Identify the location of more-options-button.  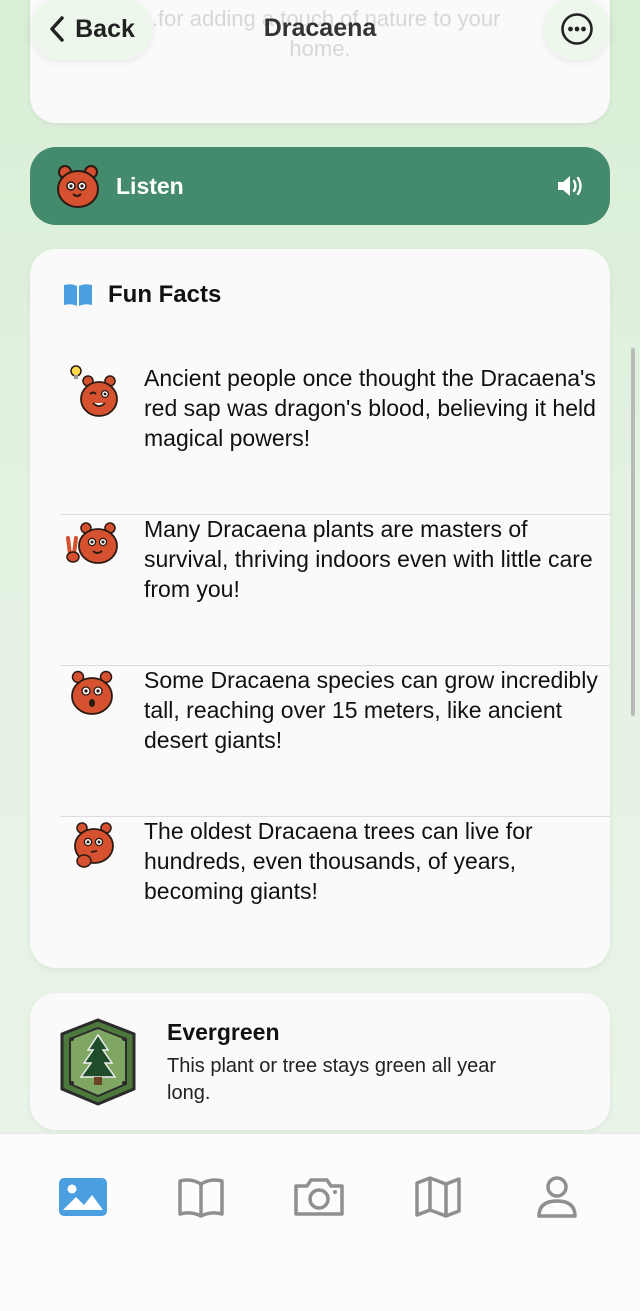
(577, 30).